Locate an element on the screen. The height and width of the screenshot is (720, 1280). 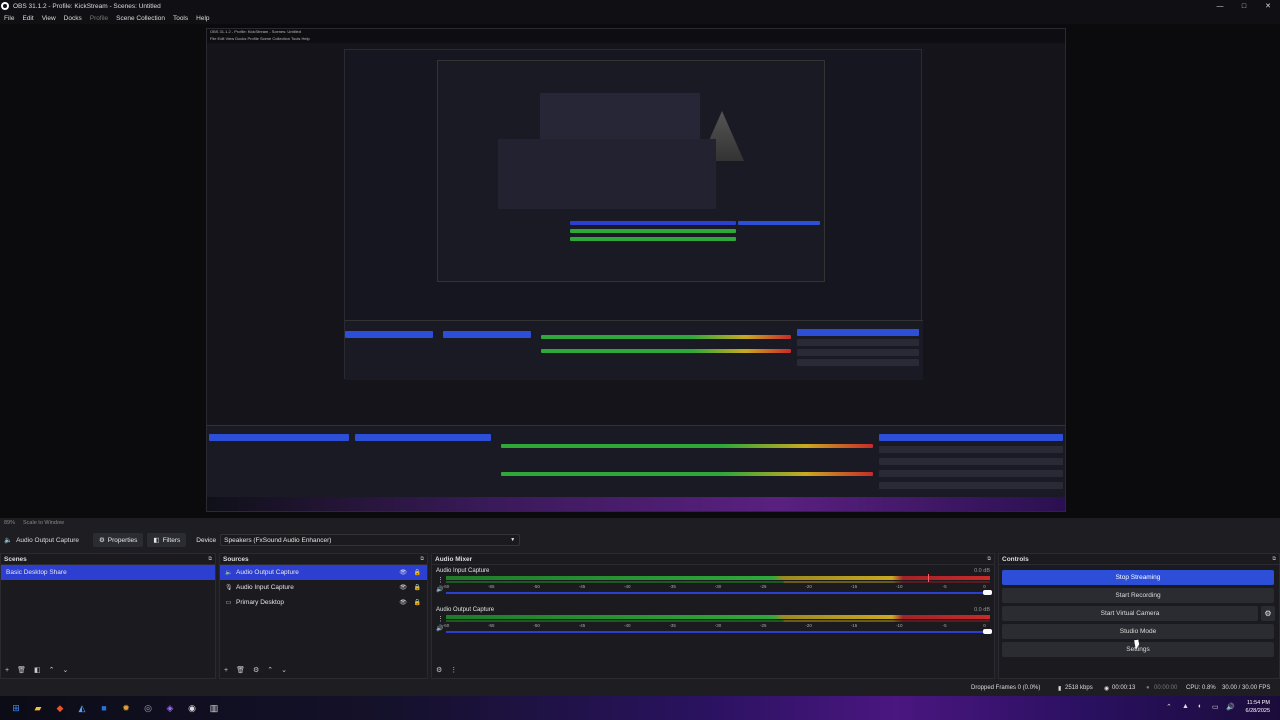
obs-taskbar-icon: ◉ is located at coordinates (192, 708).